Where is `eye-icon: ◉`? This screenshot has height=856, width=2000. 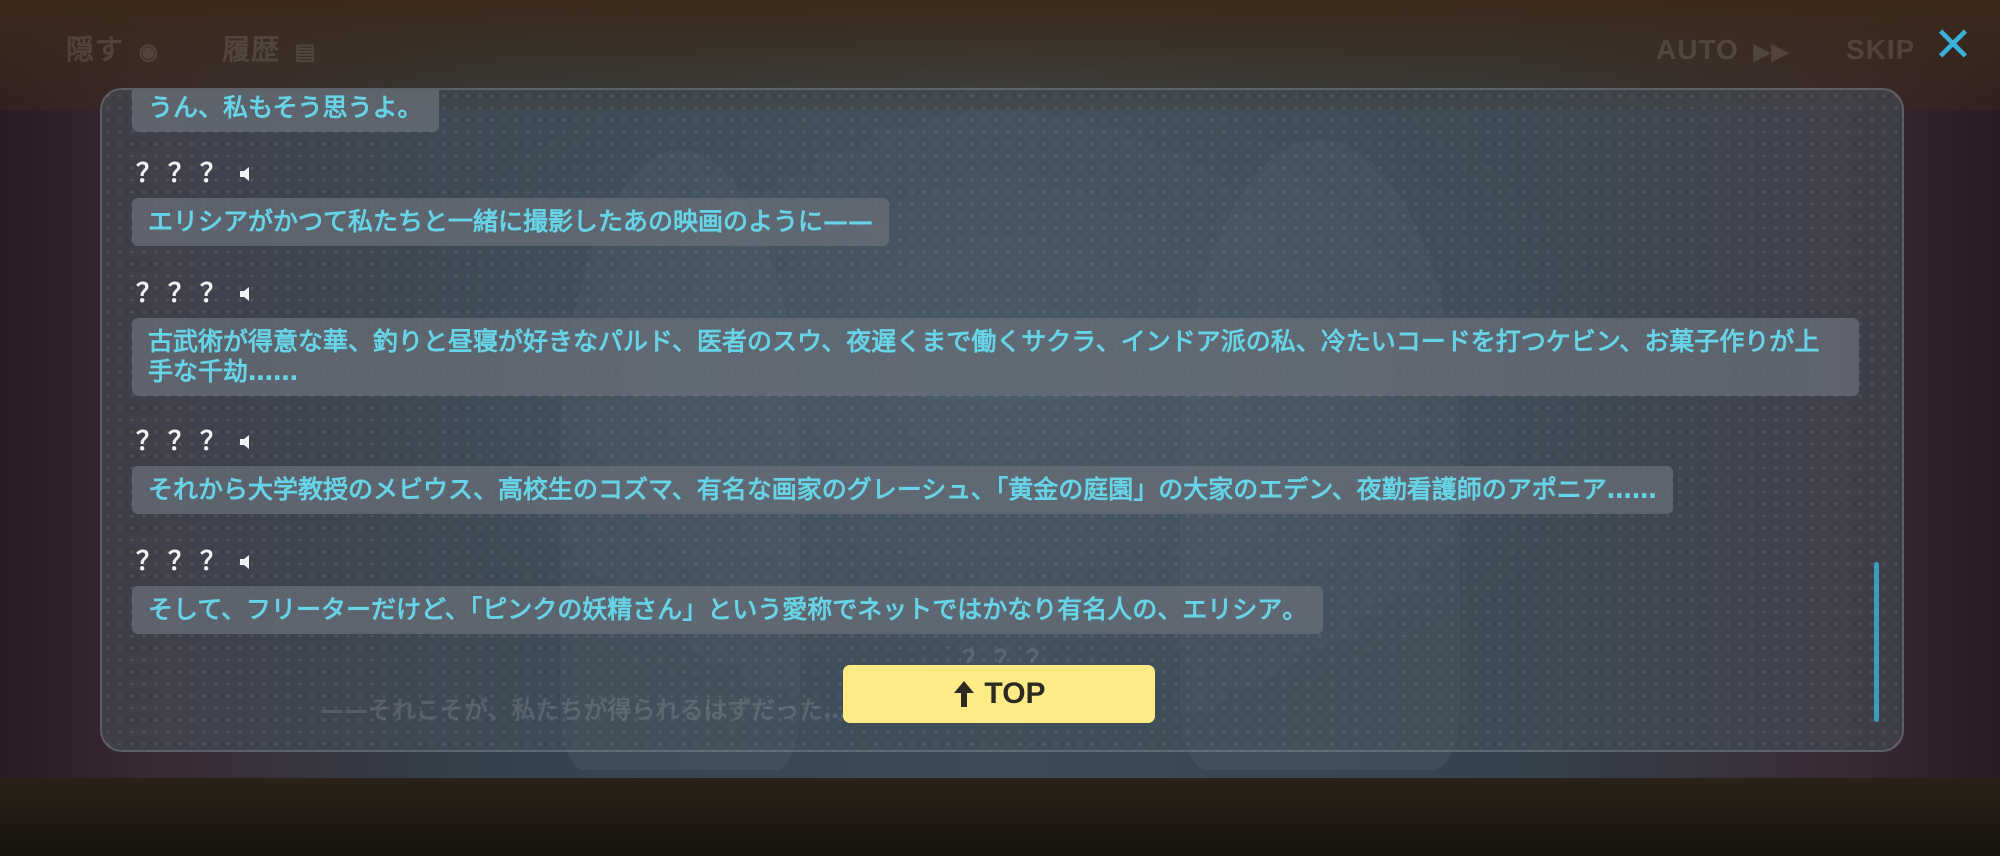
eye-icon: ◉ is located at coordinates (148, 51).